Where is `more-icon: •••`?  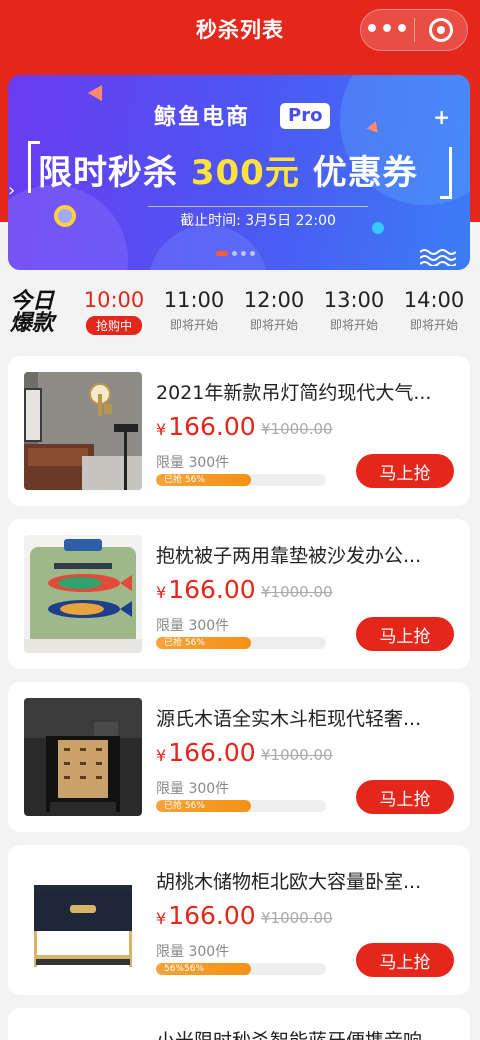
more-icon: ••• is located at coordinates (387, 30).